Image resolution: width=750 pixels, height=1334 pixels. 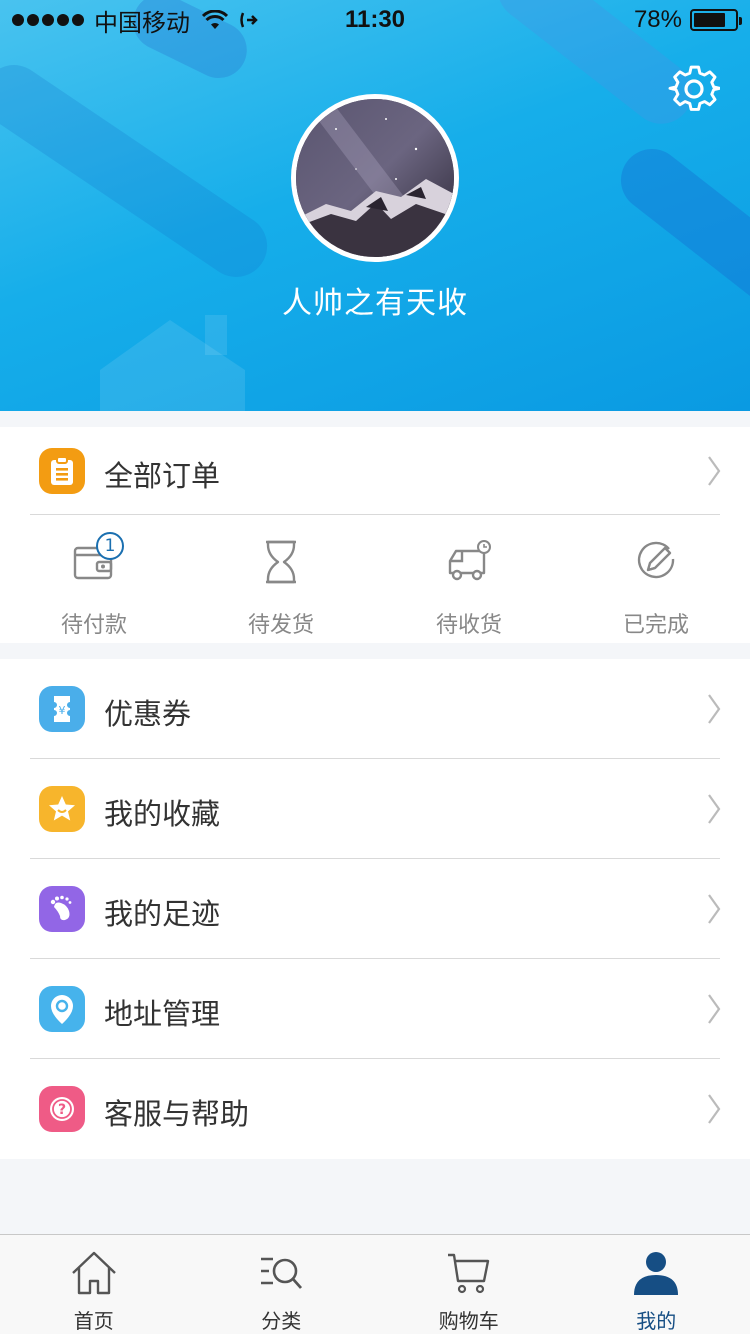 I want to click on menu-item-label: 客服与帮助, so click(x=177, y=1114).